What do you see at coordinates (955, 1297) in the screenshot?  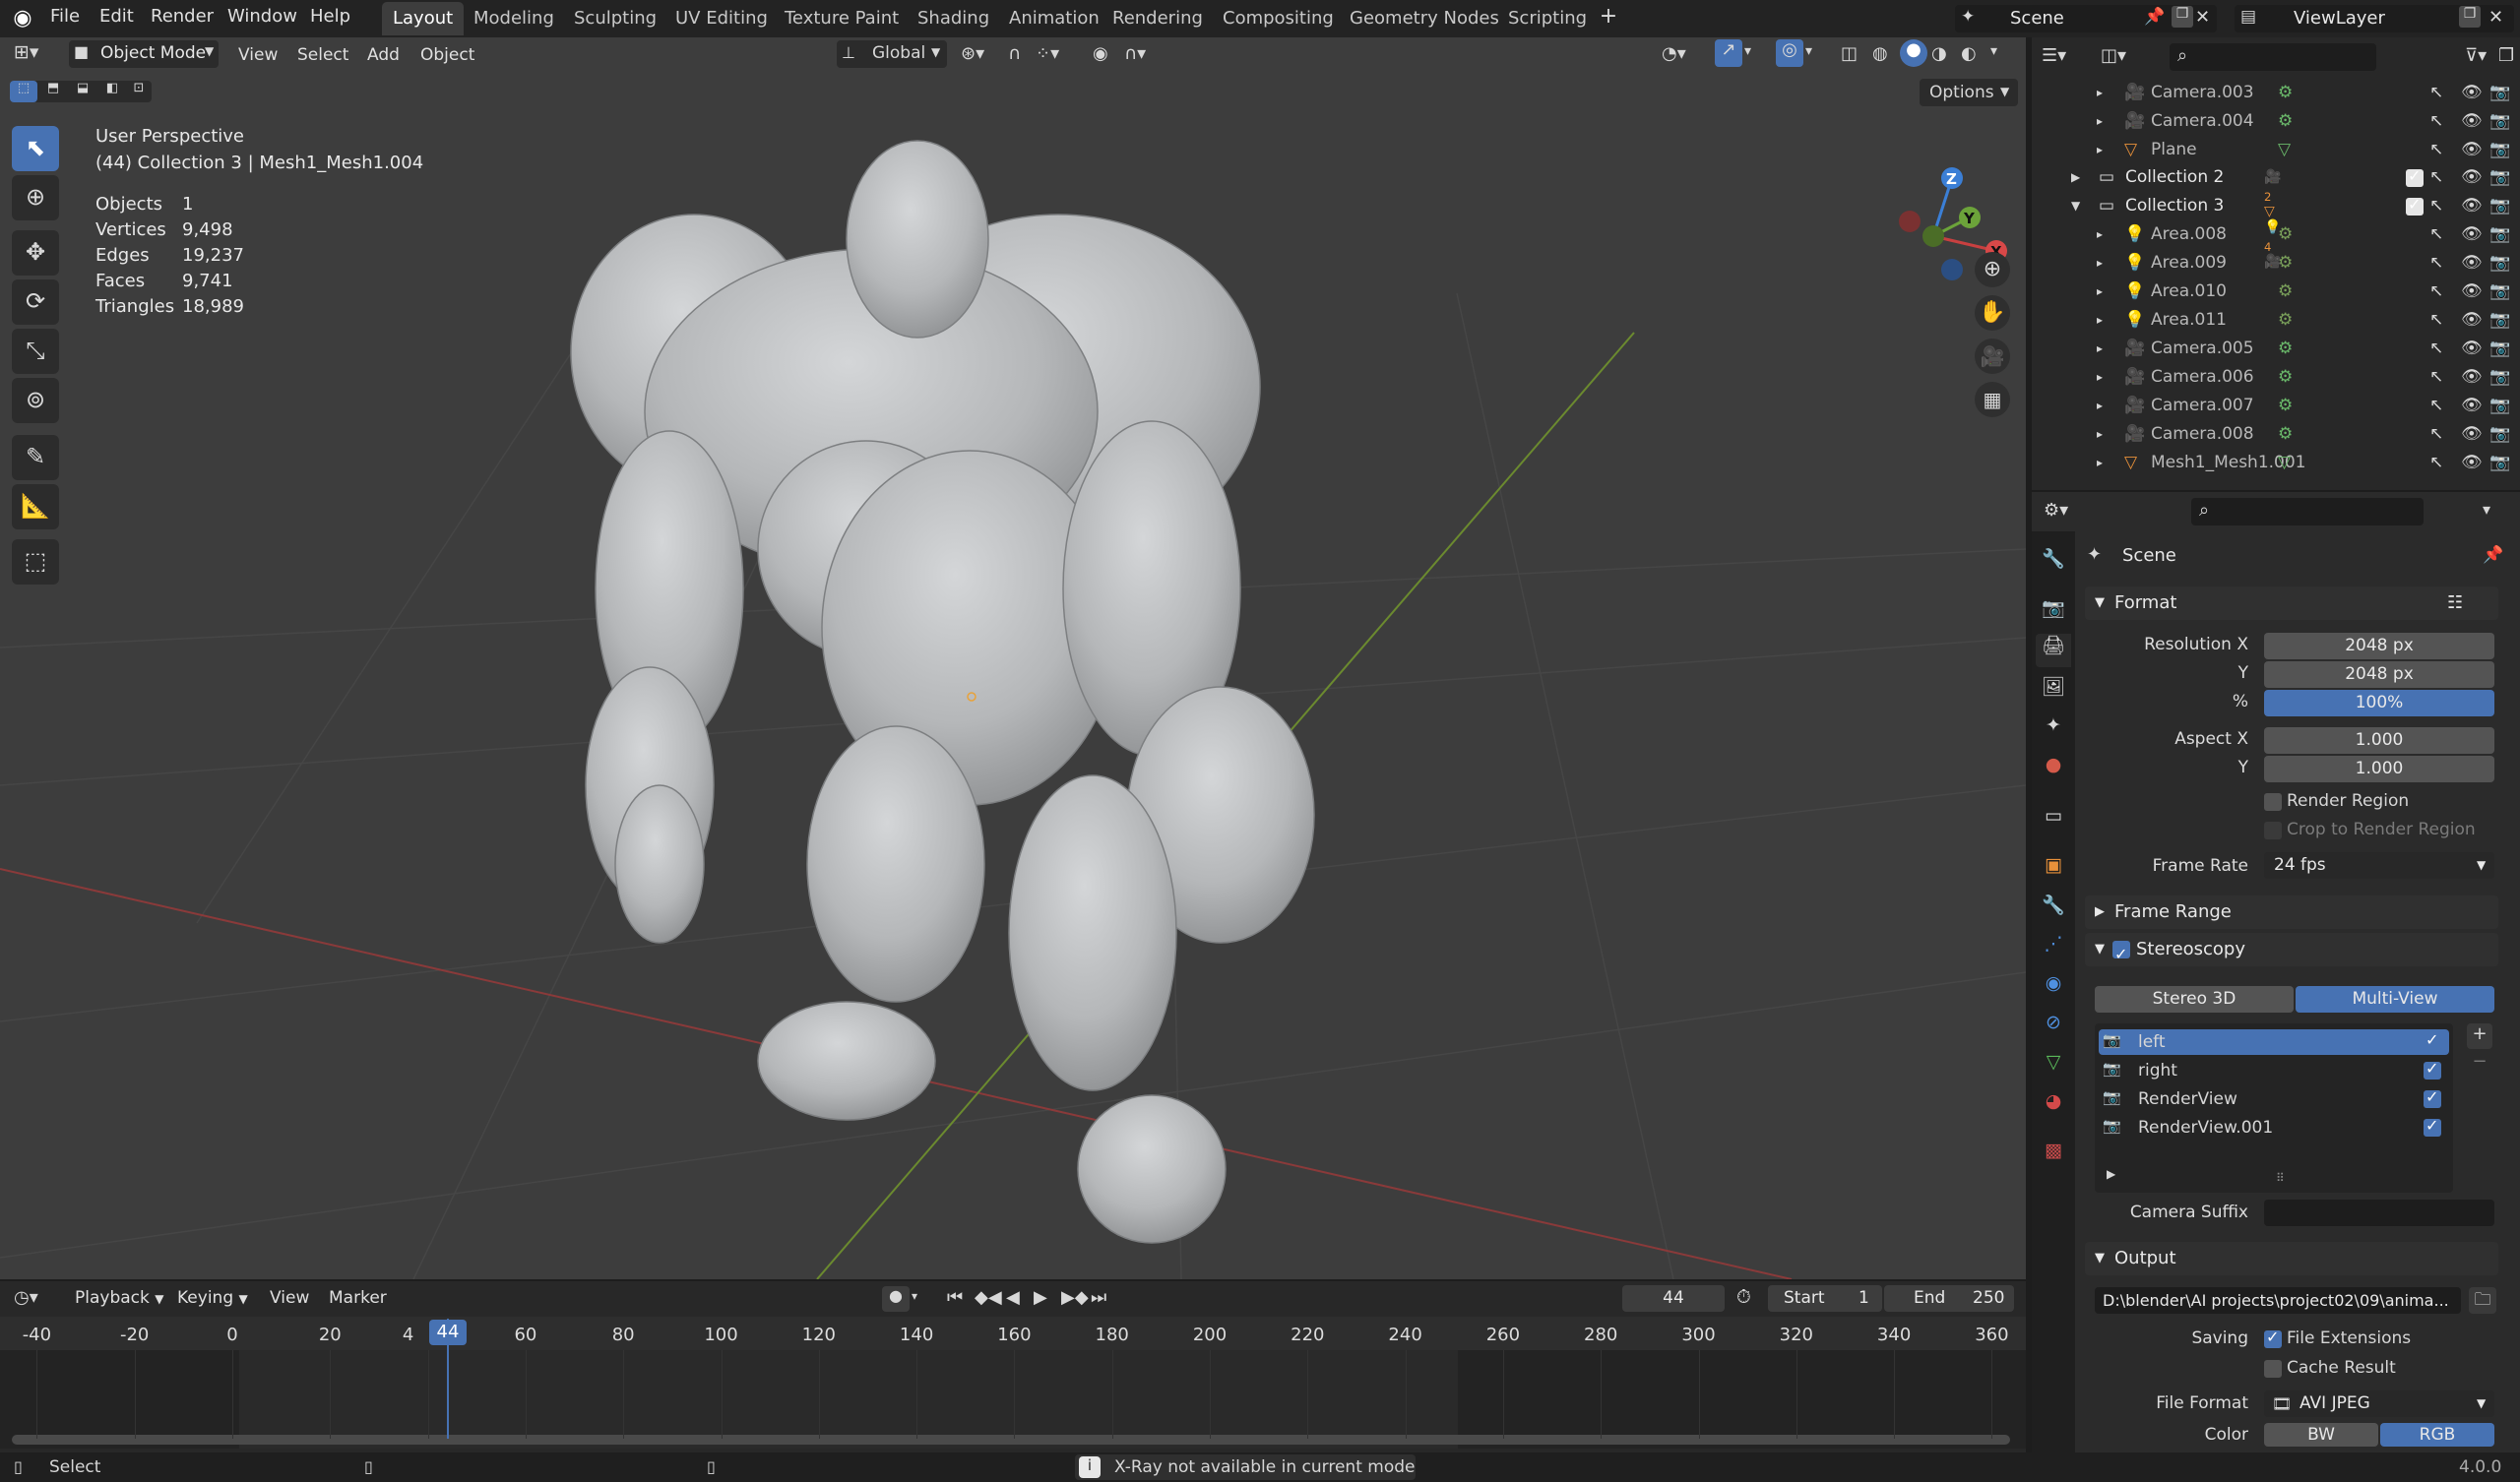 I see `jump-start-icon: ⏮` at bounding box center [955, 1297].